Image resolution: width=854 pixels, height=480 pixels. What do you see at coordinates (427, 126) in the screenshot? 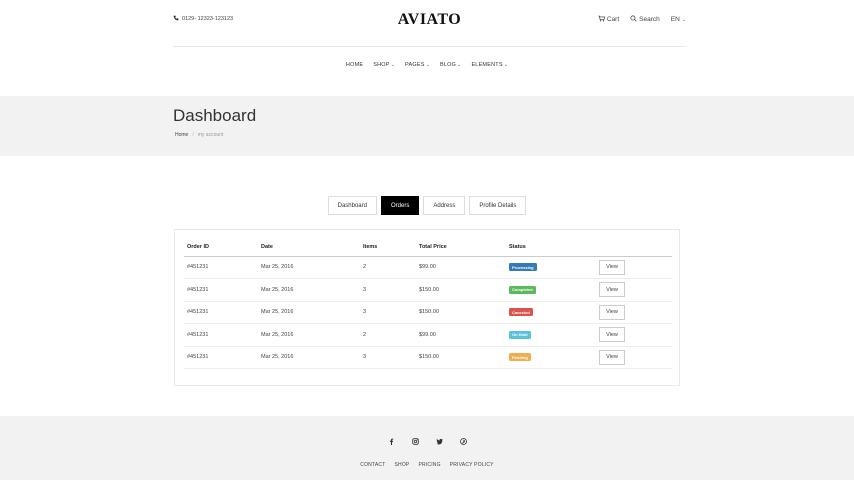
I see `page-header: Dashboard Home / my account` at bounding box center [427, 126].